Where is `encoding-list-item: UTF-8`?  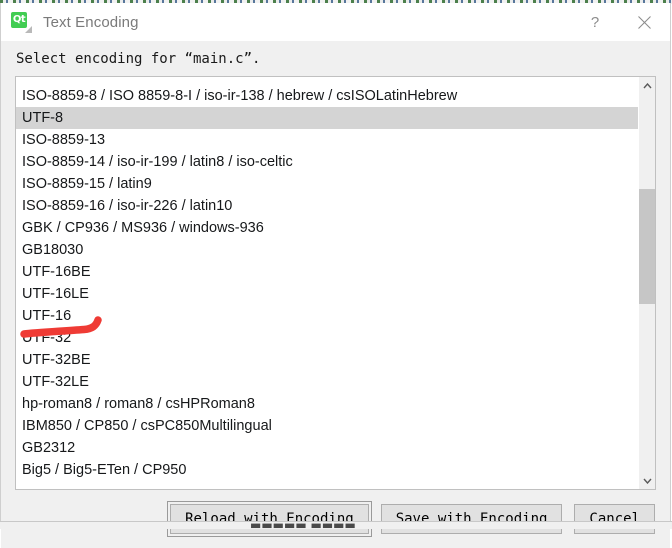 encoding-list-item: UTF-8 is located at coordinates (327, 118).